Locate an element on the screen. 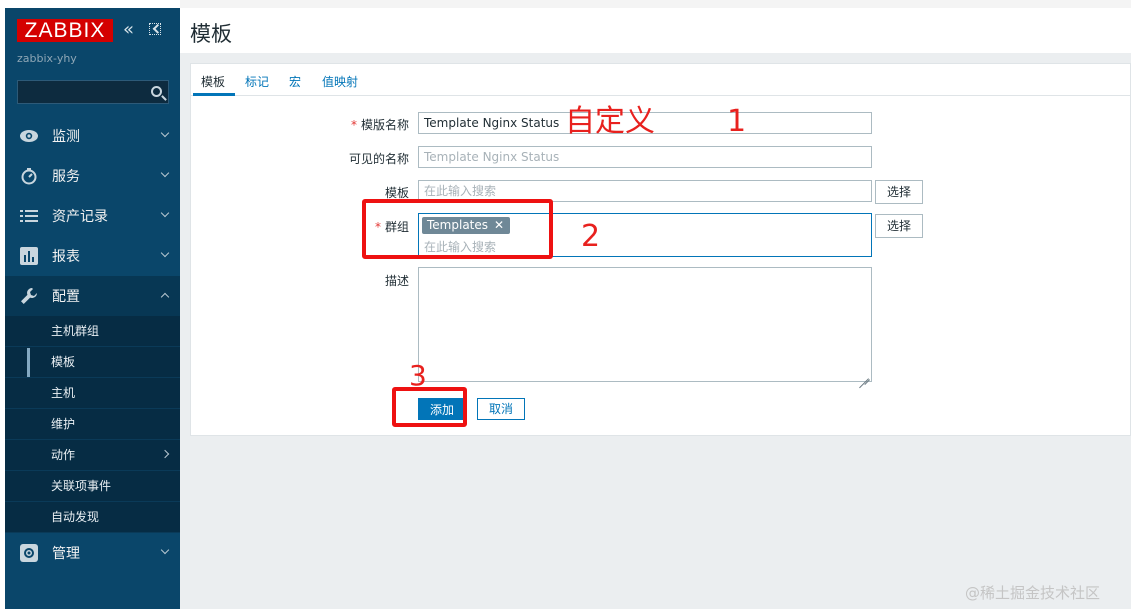 The height and width of the screenshot is (609, 1131). tab-tags: 标记 is located at coordinates (257, 81).